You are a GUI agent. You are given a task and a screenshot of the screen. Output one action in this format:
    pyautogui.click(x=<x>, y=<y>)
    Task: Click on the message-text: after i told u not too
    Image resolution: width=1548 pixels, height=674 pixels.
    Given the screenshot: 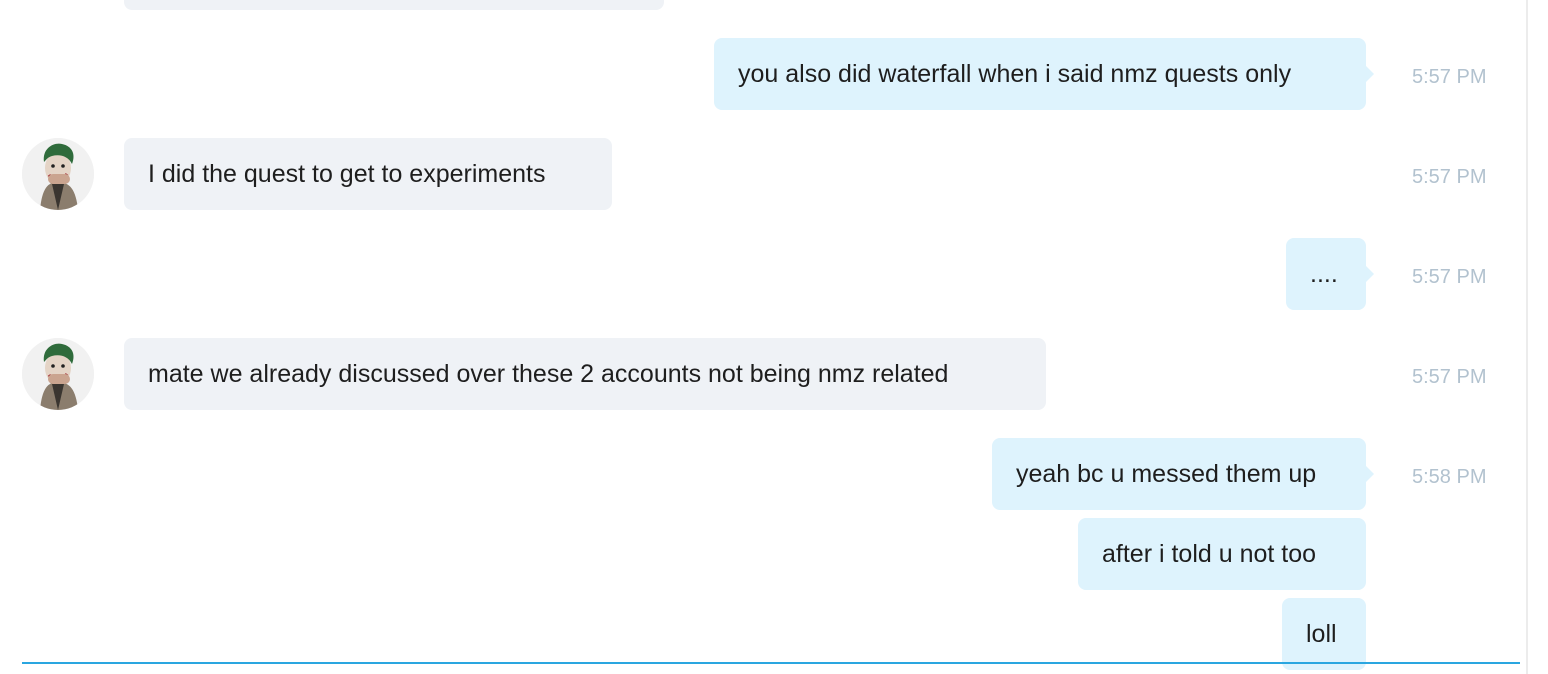 What is the action you would take?
    pyautogui.click(x=1209, y=554)
    